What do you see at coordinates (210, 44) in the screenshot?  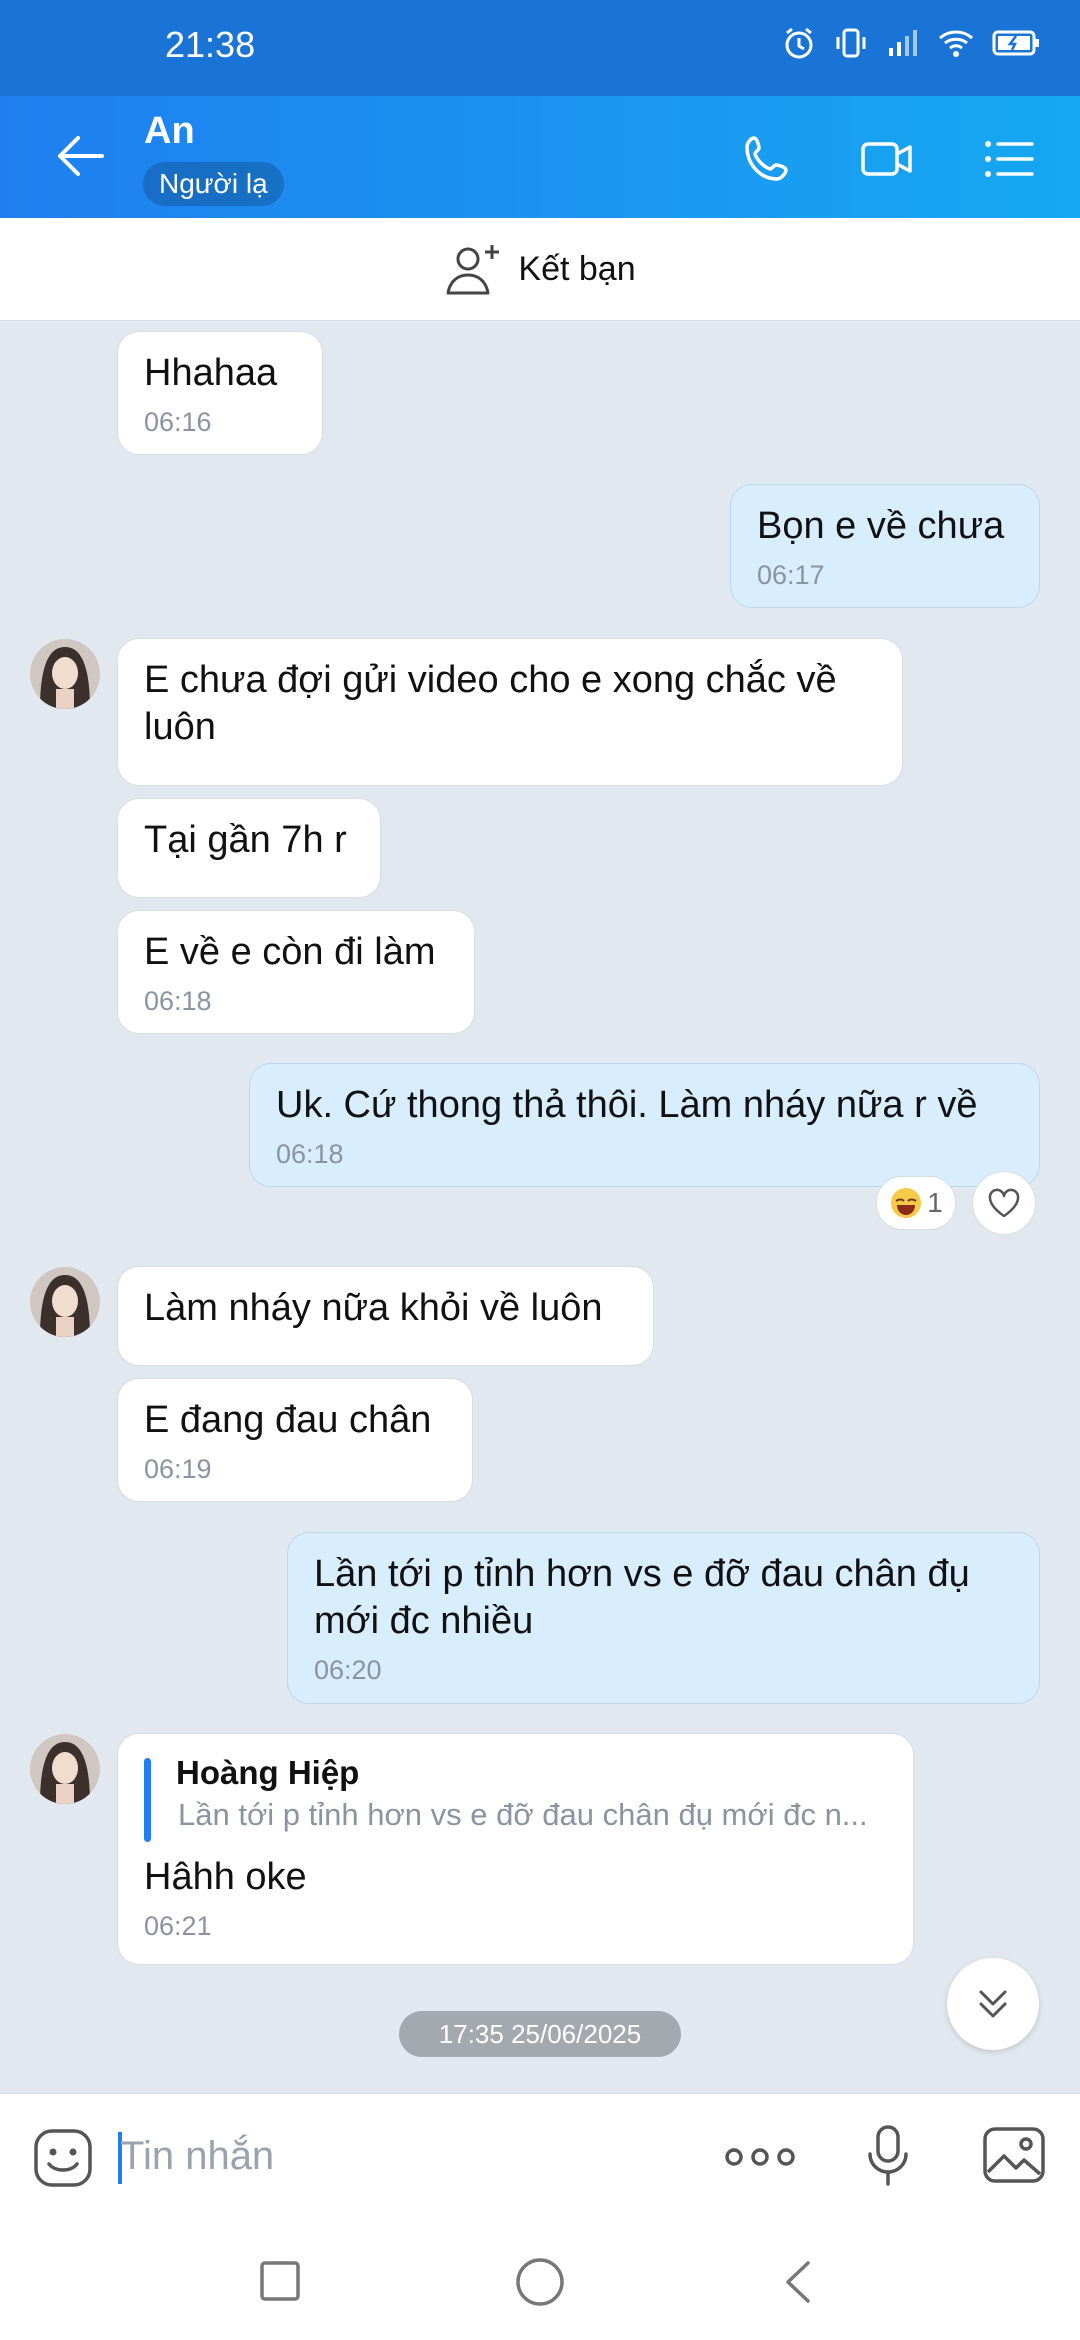 I see `status-time: 21:38` at bounding box center [210, 44].